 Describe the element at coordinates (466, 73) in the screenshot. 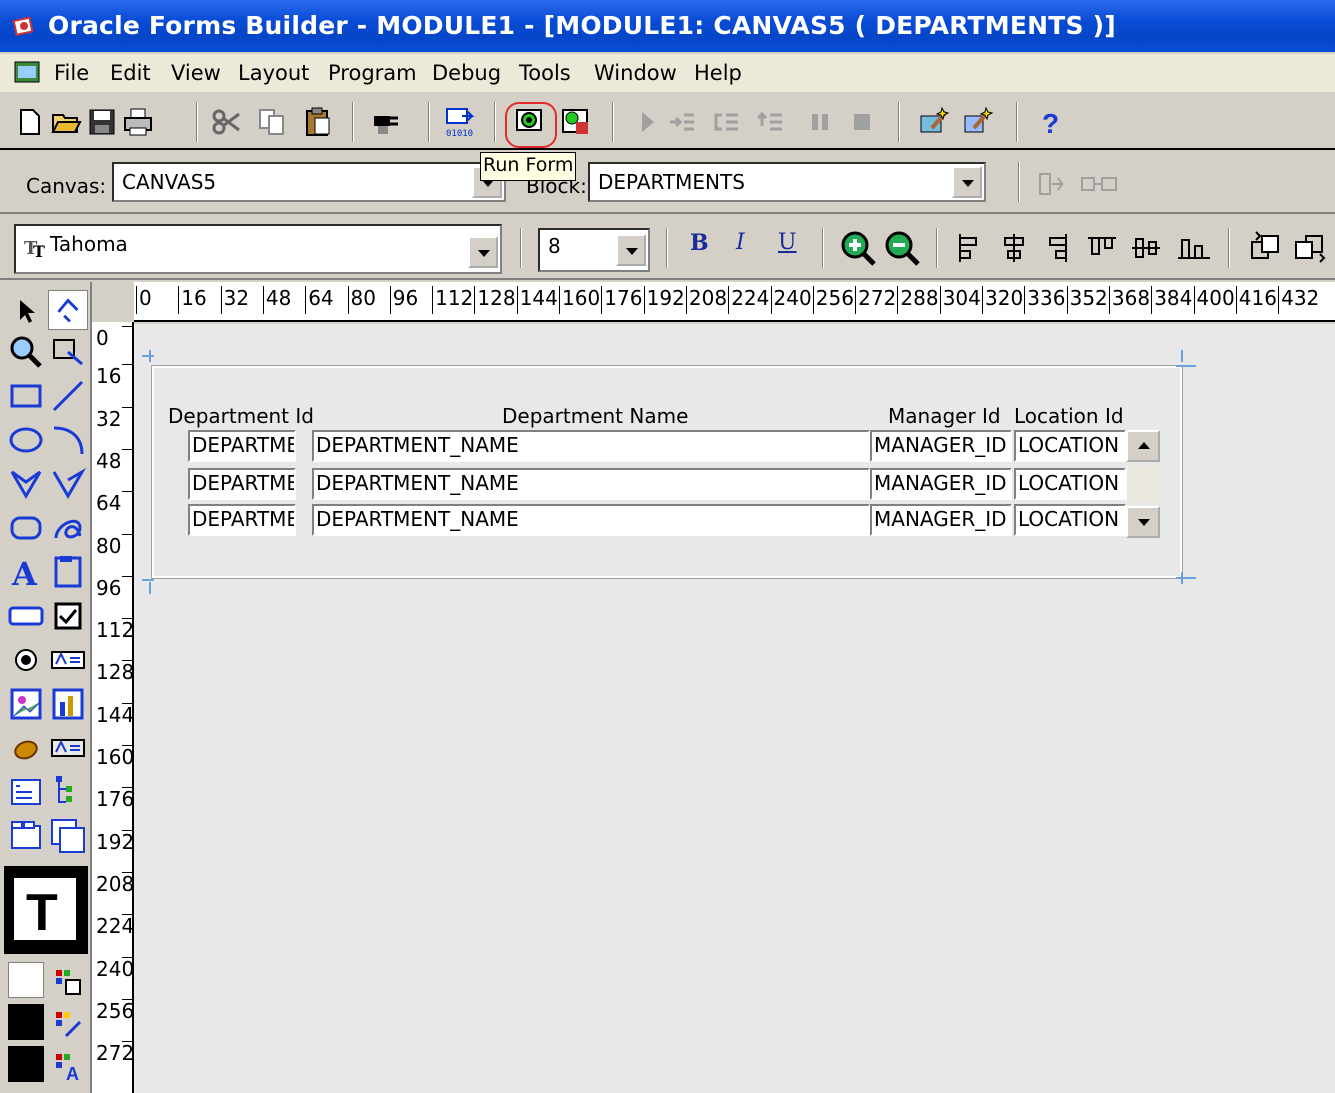

I see `menu-debug: Debug` at that location.